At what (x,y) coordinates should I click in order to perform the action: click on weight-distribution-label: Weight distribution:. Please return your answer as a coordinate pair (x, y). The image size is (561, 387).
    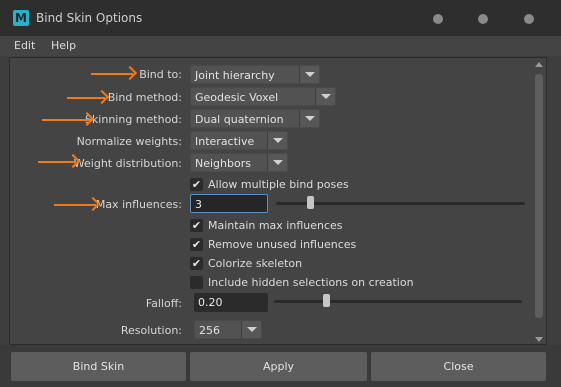
    Looking at the image, I should click on (127, 163).